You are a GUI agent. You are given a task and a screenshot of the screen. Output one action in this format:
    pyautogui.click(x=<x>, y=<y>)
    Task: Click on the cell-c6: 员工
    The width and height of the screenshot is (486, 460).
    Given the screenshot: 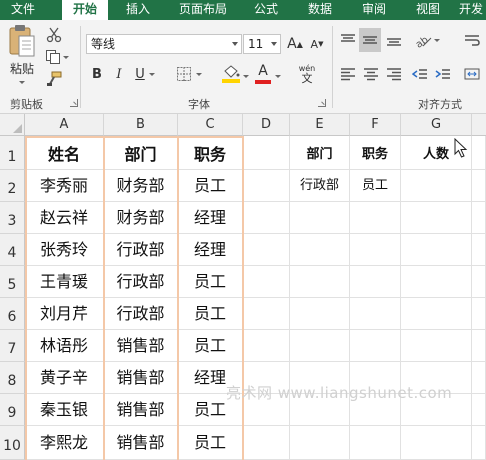 What is the action you would take?
    pyautogui.click(x=210, y=314)
    